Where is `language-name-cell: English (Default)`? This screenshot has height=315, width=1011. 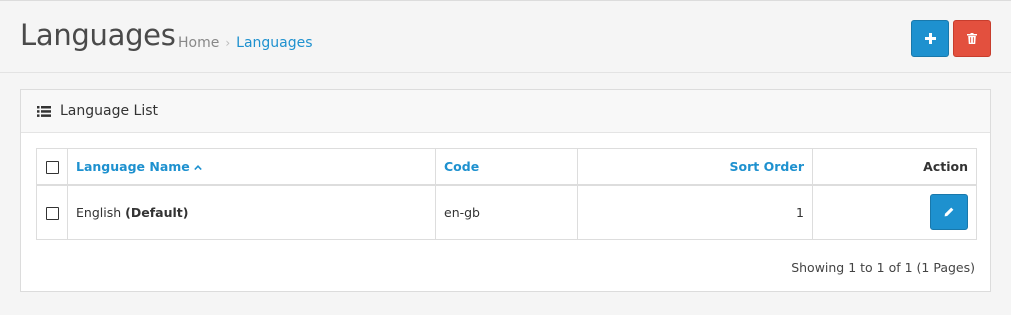
language-name-cell: English (Default) is located at coordinates (251, 212).